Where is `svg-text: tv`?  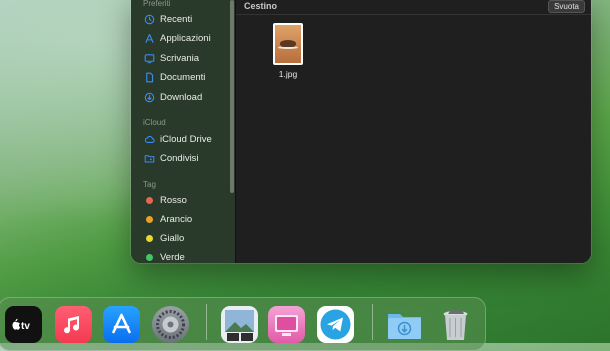
svg-text: tv is located at coordinates (25, 326).